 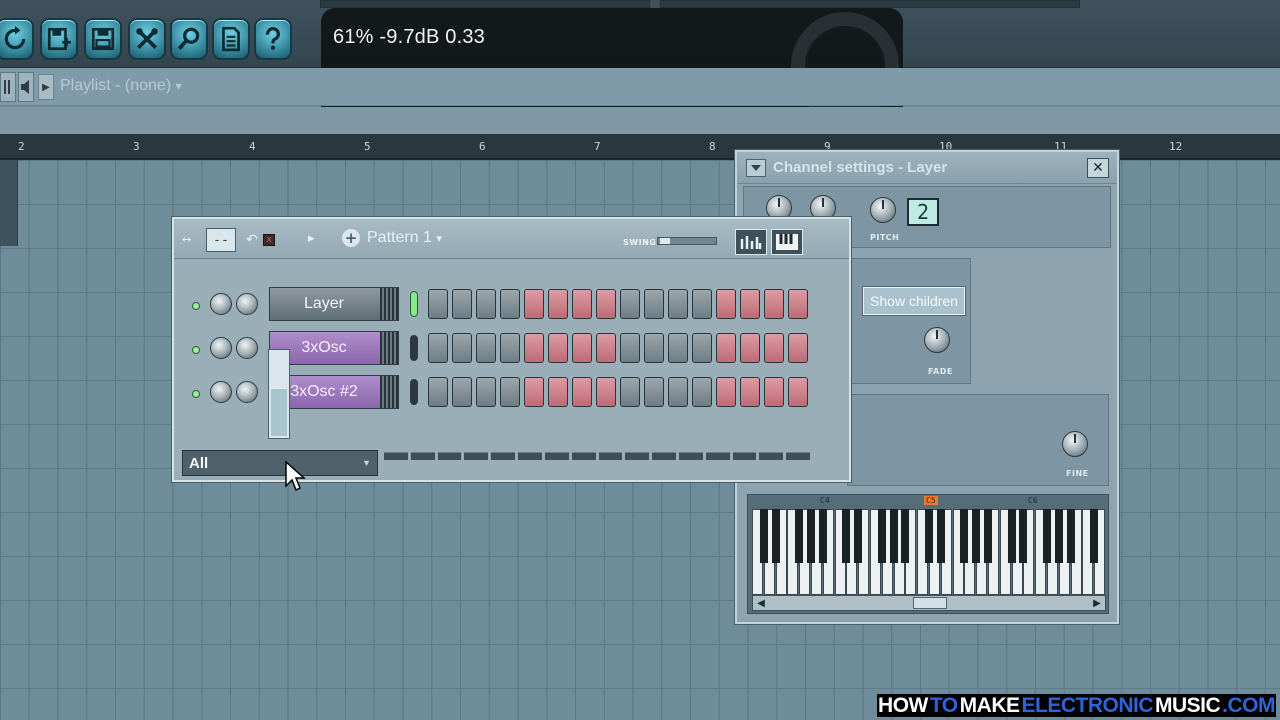 What do you see at coordinates (103, 39) in the screenshot?
I see `save-button` at bounding box center [103, 39].